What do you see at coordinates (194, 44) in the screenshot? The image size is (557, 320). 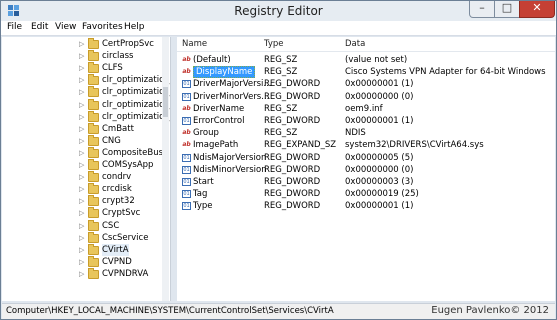 I see `column-header-name: Name` at bounding box center [194, 44].